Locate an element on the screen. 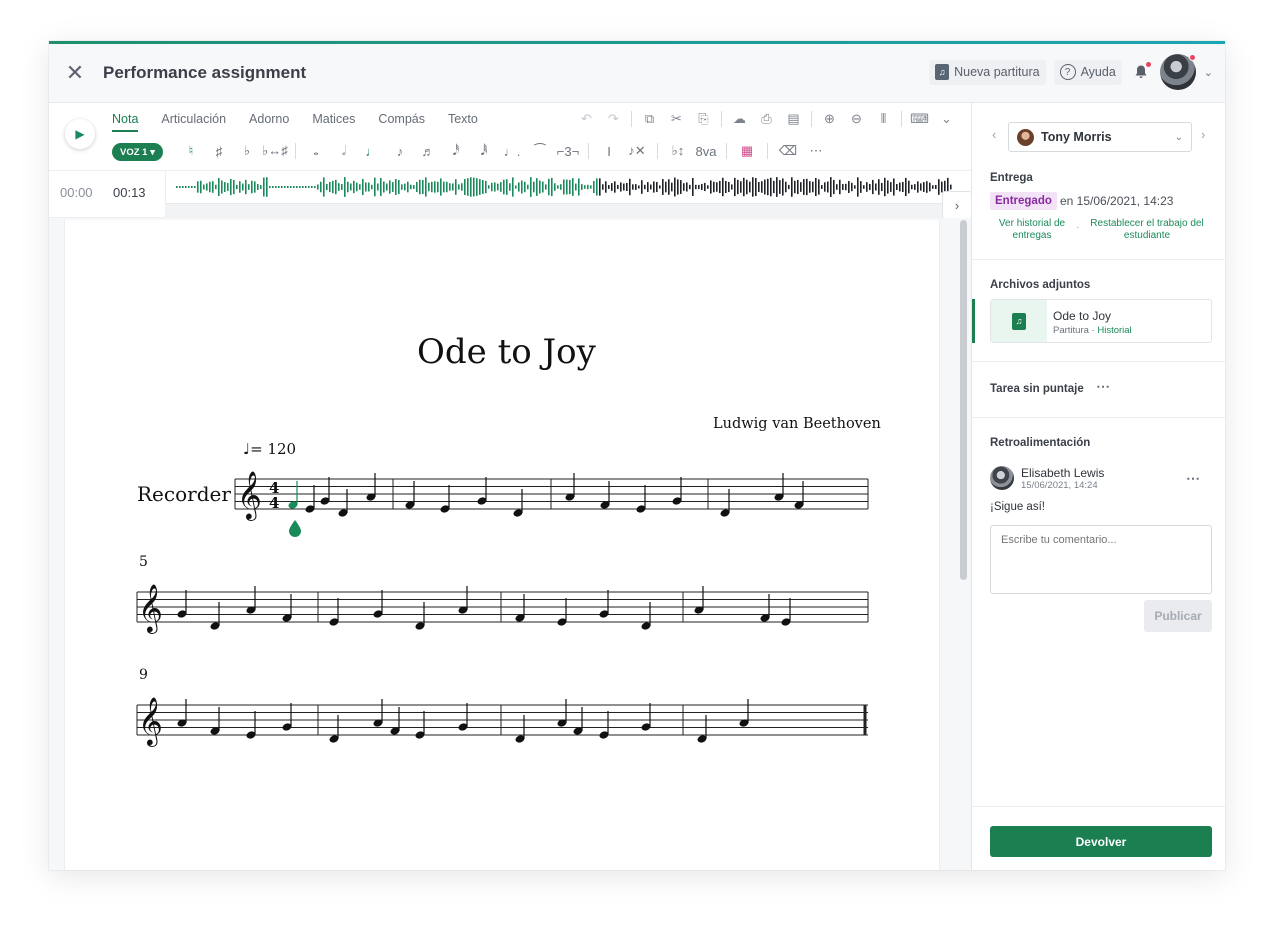  tab-texto: Texto is located at coordinates (463, 121).